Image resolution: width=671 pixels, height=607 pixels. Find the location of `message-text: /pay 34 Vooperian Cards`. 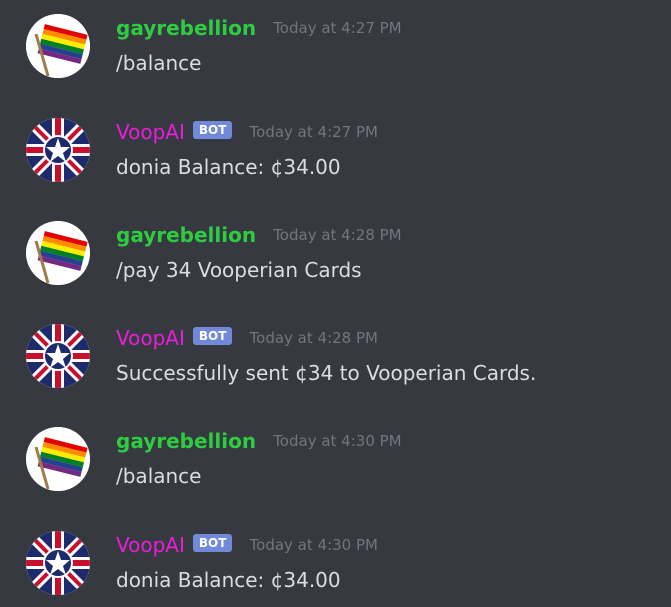

message-text: /pay 34 Vooperian Cards is located at coordinates (239, 270).